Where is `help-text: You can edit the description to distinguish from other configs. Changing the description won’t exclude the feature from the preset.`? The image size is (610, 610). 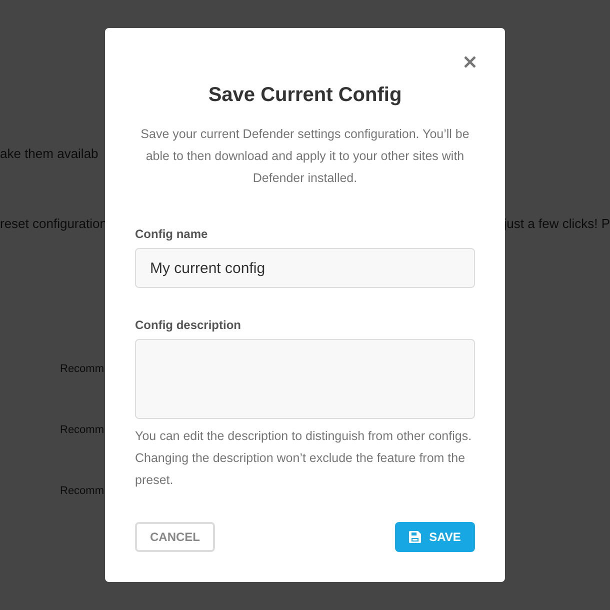 help-text: You can edit the description to distinguish from other configs. Changing the description won’t exclude the feature from the preset. is located at coordinates (304, 458).